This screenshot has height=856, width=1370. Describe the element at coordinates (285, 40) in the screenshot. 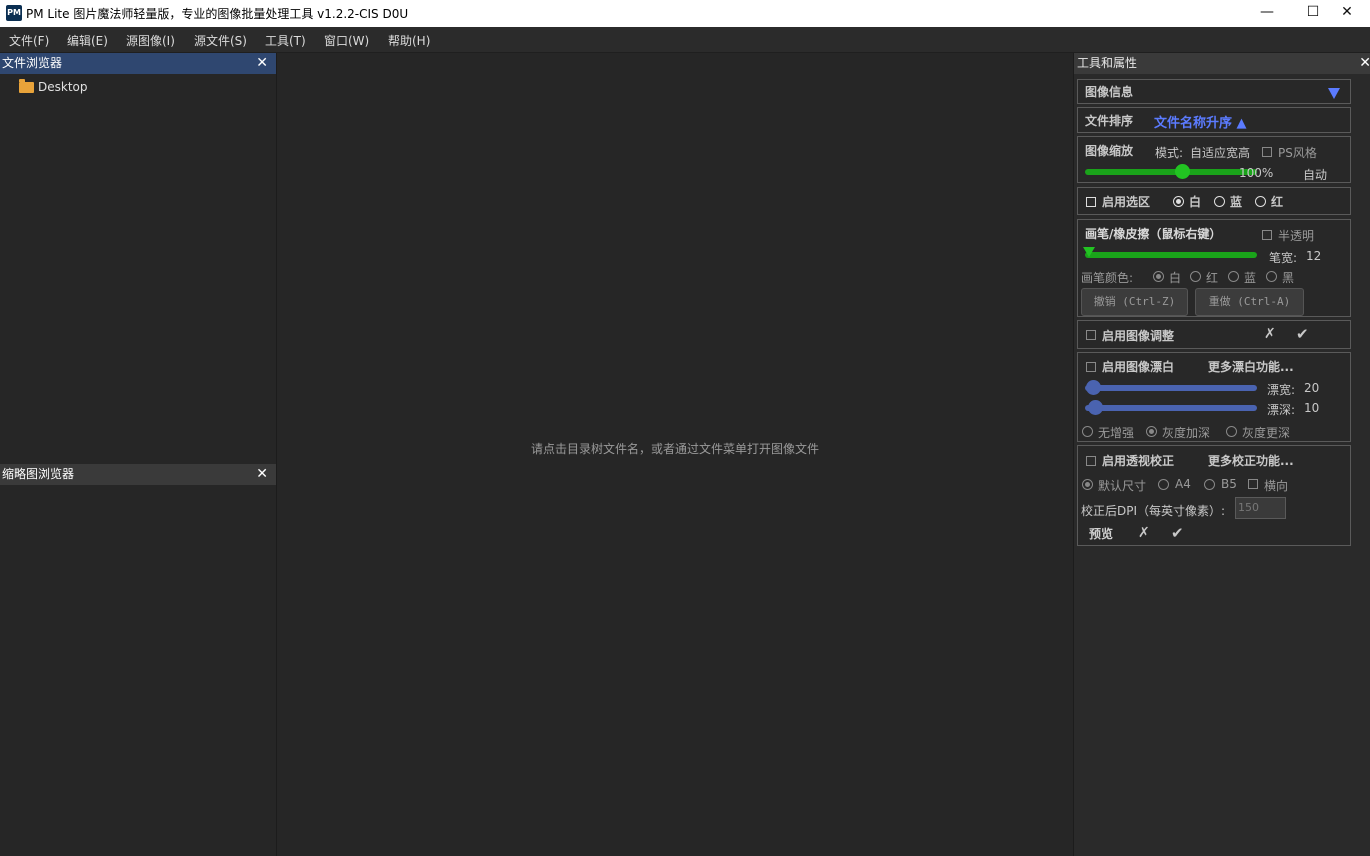

I see `menu-tools: 工具(T)` at that location.